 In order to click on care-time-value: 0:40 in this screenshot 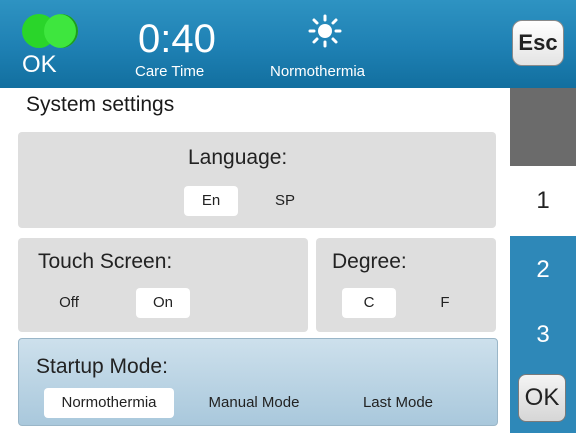, I will do `click(177, 39)`.